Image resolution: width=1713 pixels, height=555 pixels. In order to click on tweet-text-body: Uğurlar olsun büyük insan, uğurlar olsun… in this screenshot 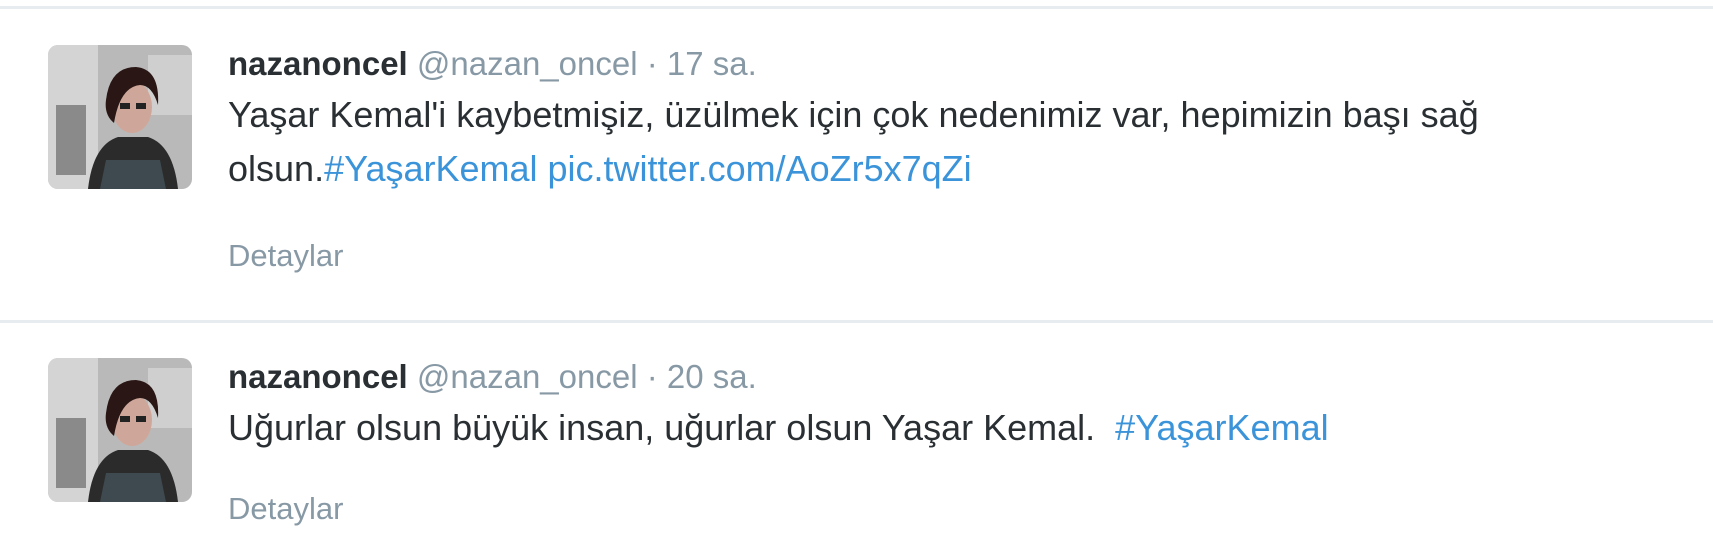, I will do `click(662, 427)`.